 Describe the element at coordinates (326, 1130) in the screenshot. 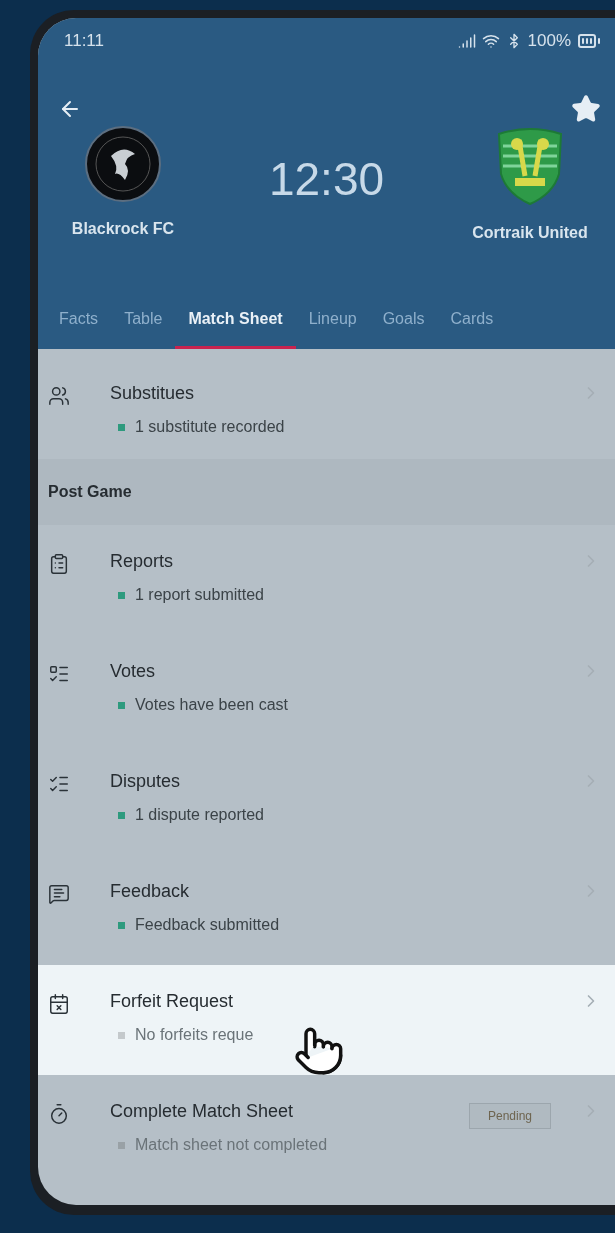

I see `list-row: Complete Match Sheet Match sheet not completed Pending` at that location.